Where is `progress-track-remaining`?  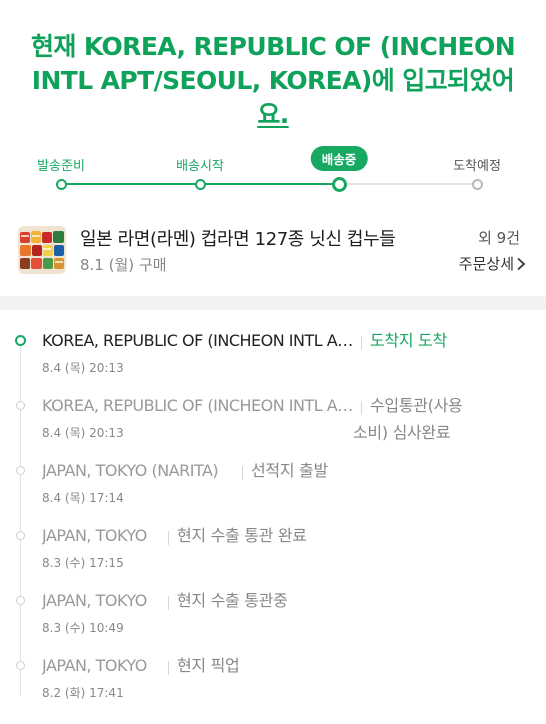
progress-track-remaining is located at coordinates (408, 184).